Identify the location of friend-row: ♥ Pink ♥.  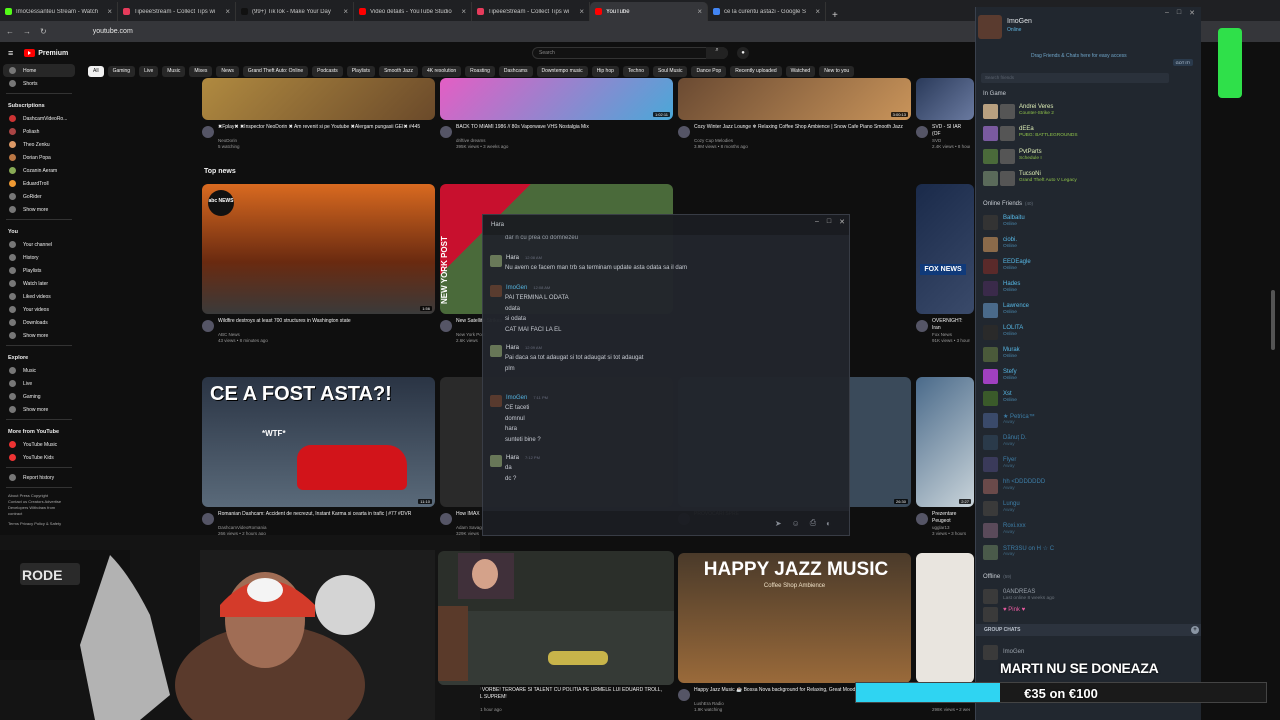
(1083, 615).